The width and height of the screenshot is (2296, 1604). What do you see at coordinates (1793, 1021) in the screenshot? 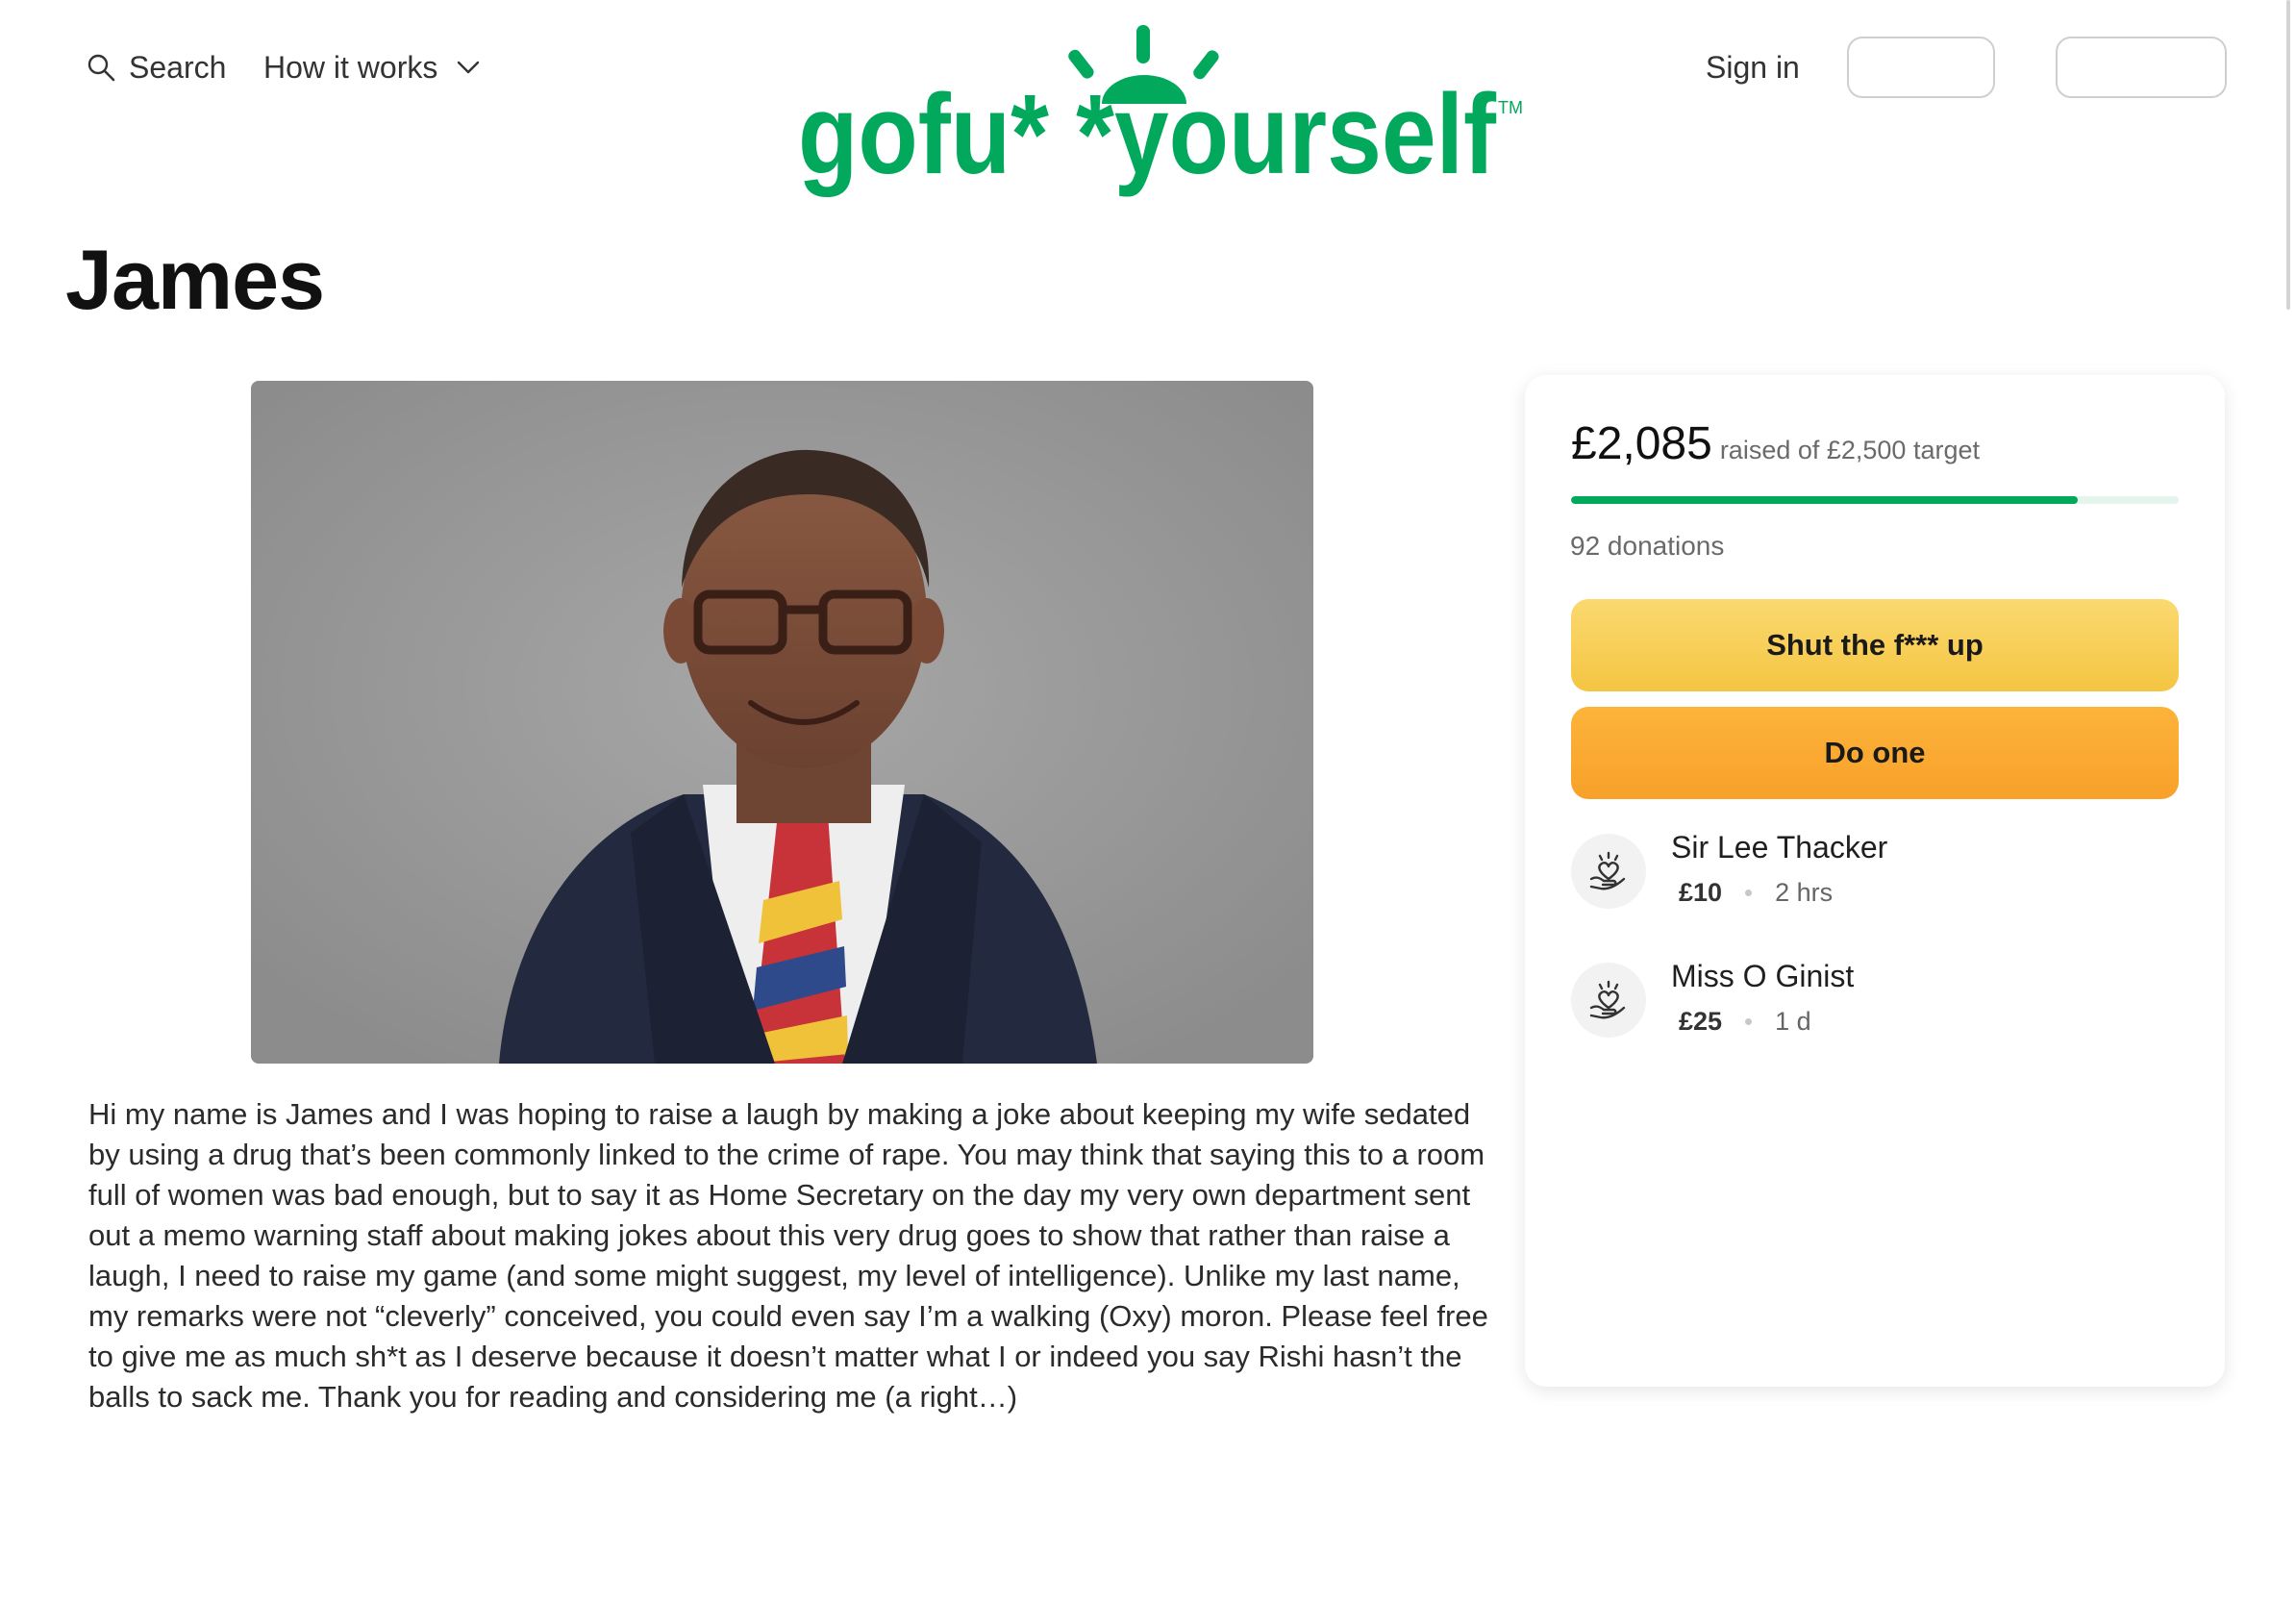
I see `donation-time: 1 d` at bounding box center [1793, 1021].